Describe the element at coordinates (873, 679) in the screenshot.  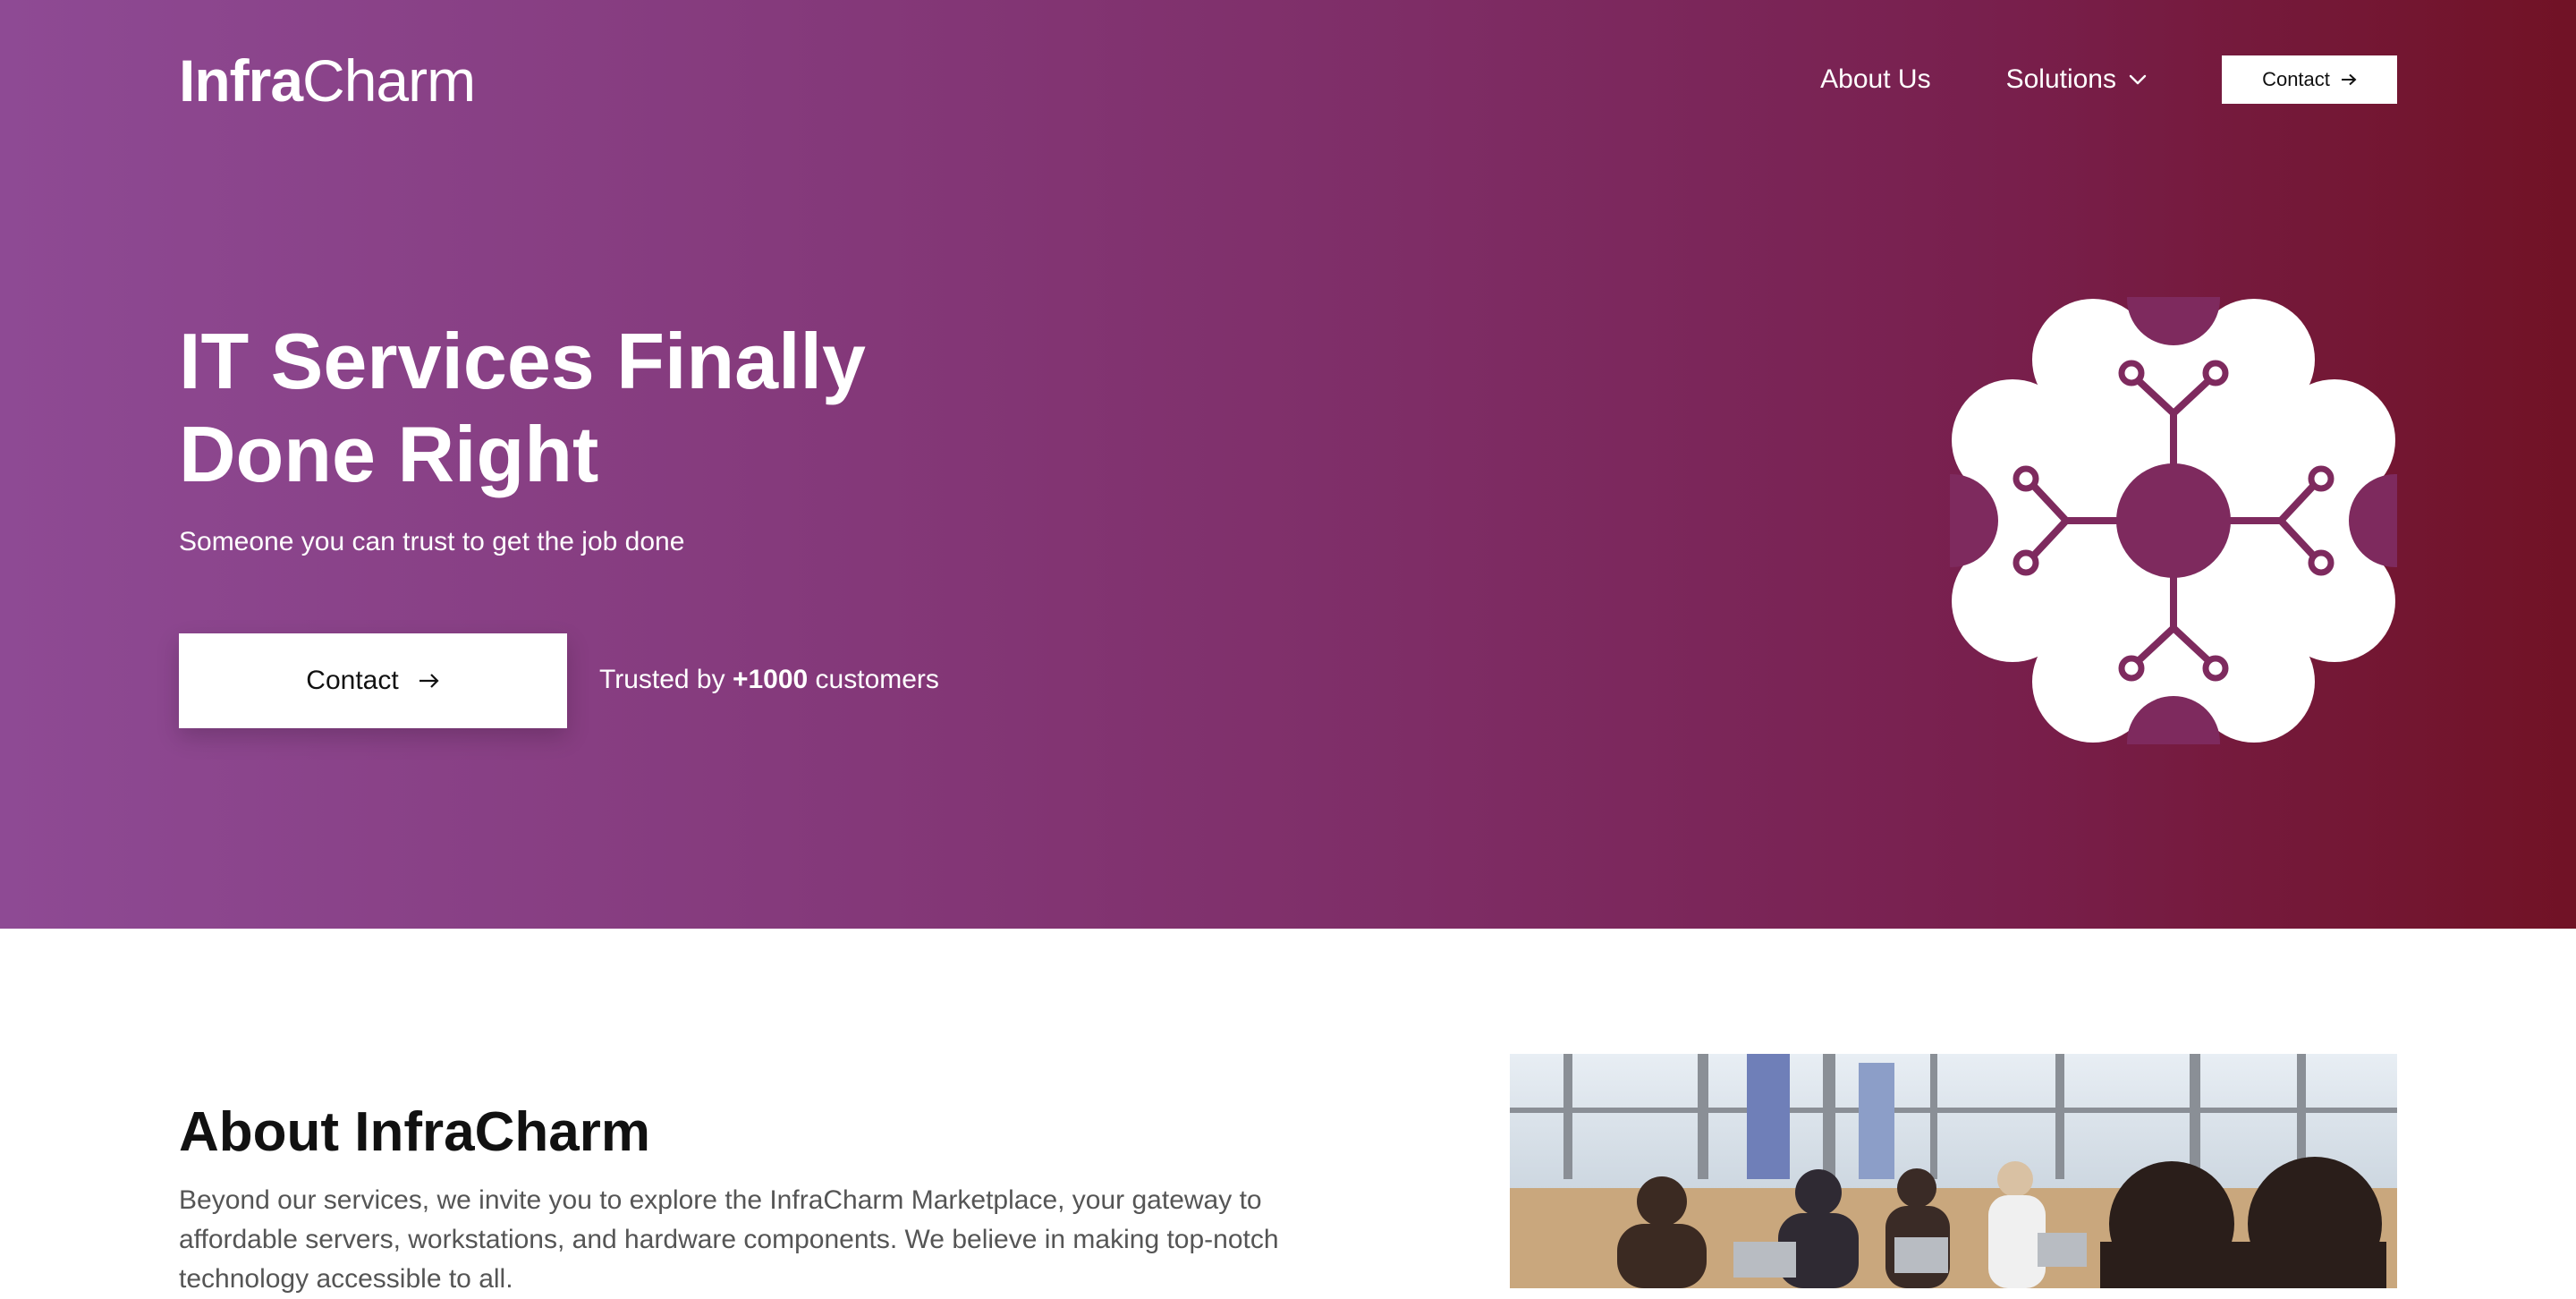
I see `trusted-suffix: customers` at that location.